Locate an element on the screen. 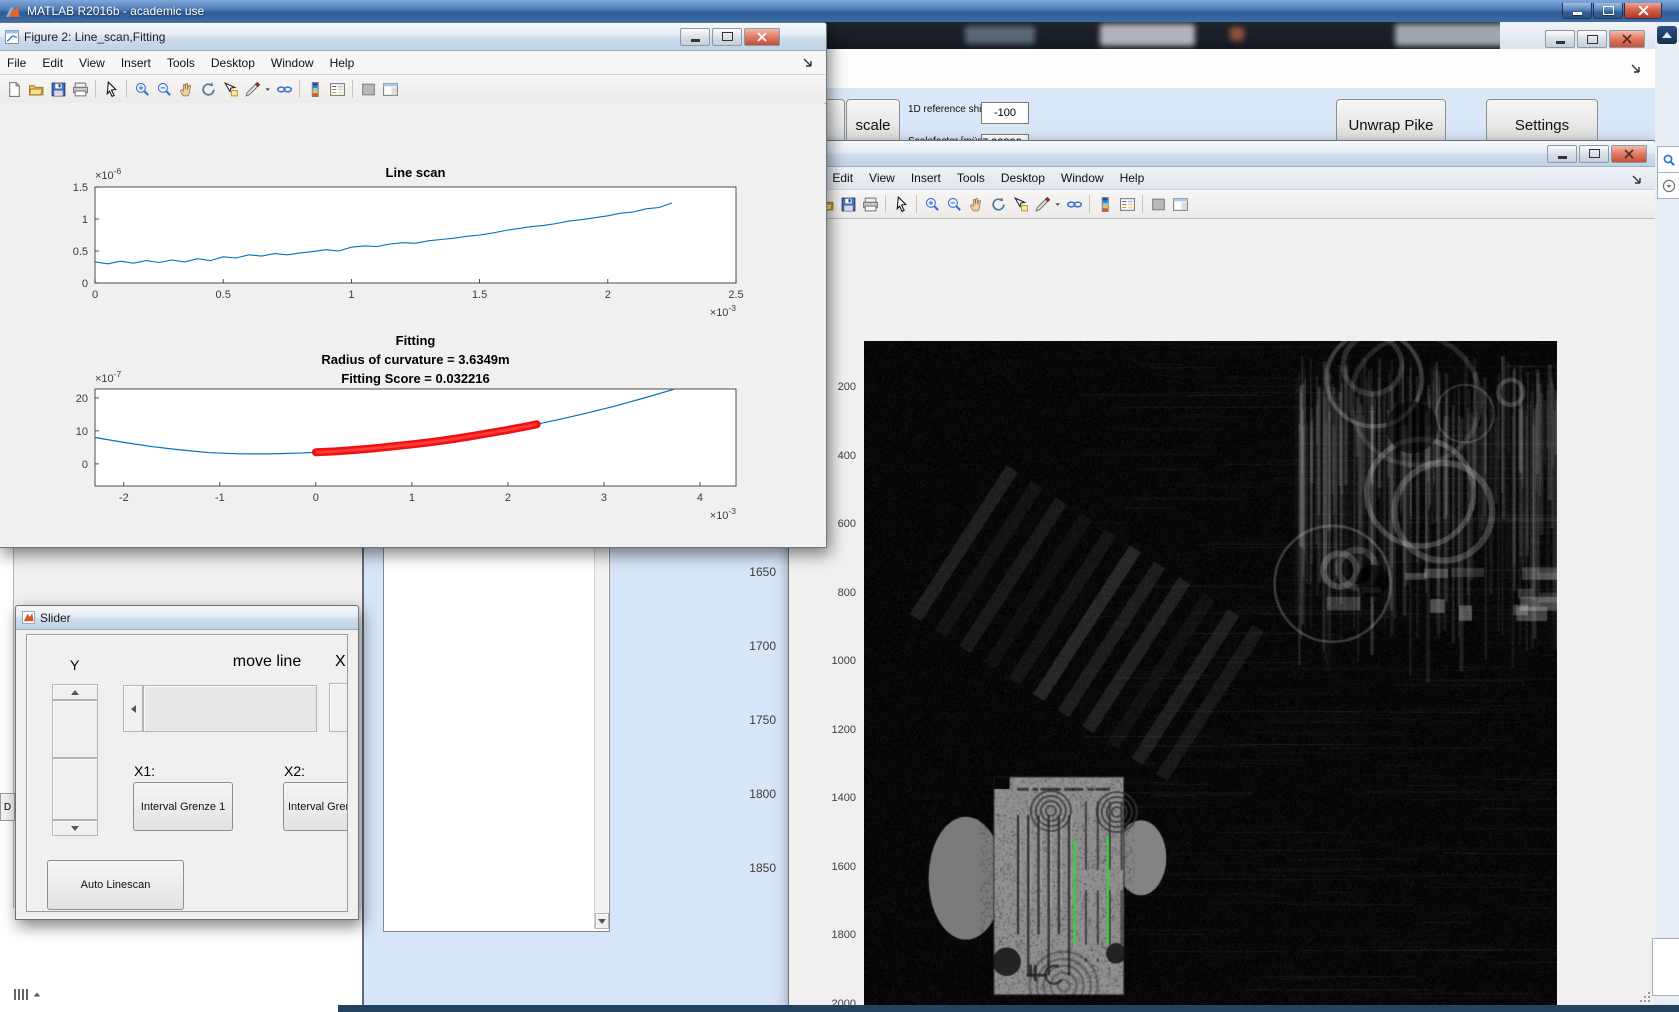  gui-minimize-button is located at coordinates (1560, 39).